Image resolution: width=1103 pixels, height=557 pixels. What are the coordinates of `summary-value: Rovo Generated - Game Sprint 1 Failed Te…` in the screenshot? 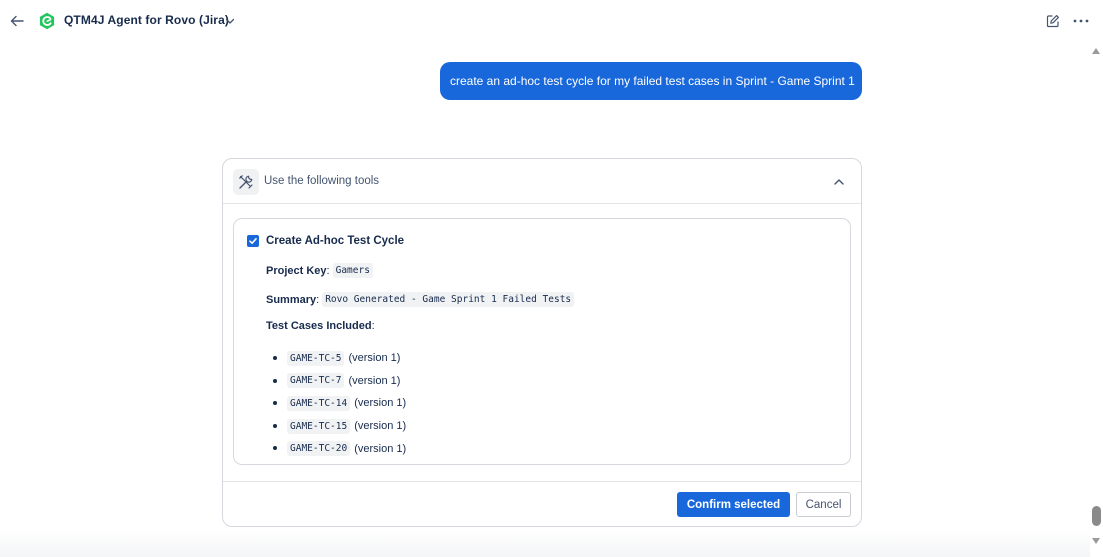 It's located at (448, 299).